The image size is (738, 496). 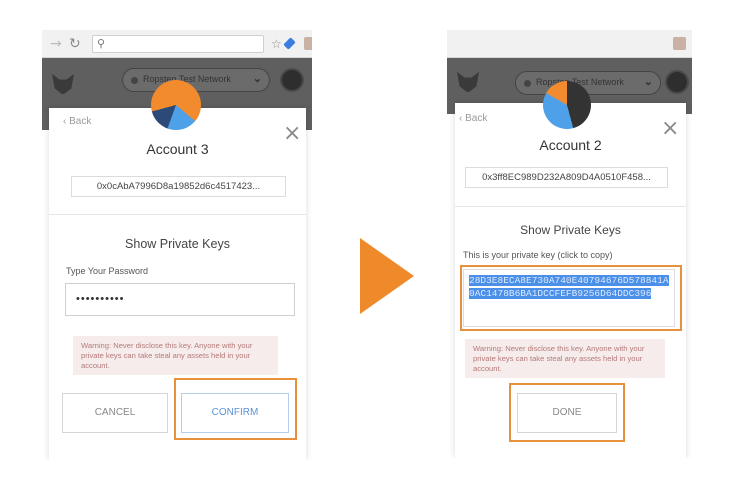 I want to click on address-bar: ⚲, so click(x=178, y=44).